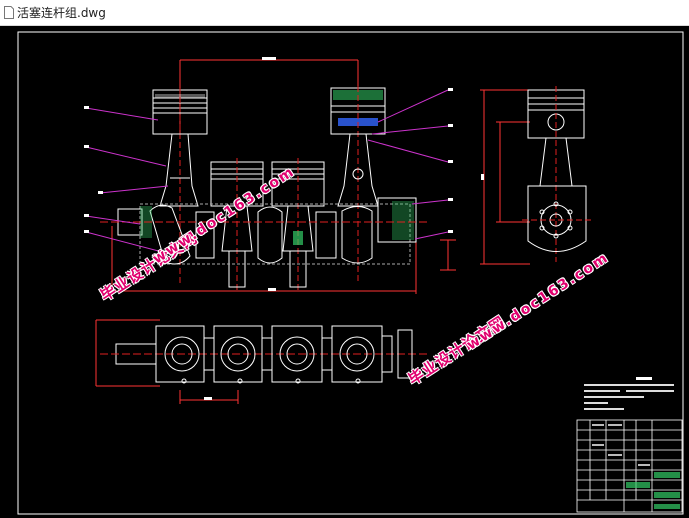  What do you see at coordinates (9, 12) in the screenshot?
I see `dwg-file-icon` at bounding box center [9, 12].